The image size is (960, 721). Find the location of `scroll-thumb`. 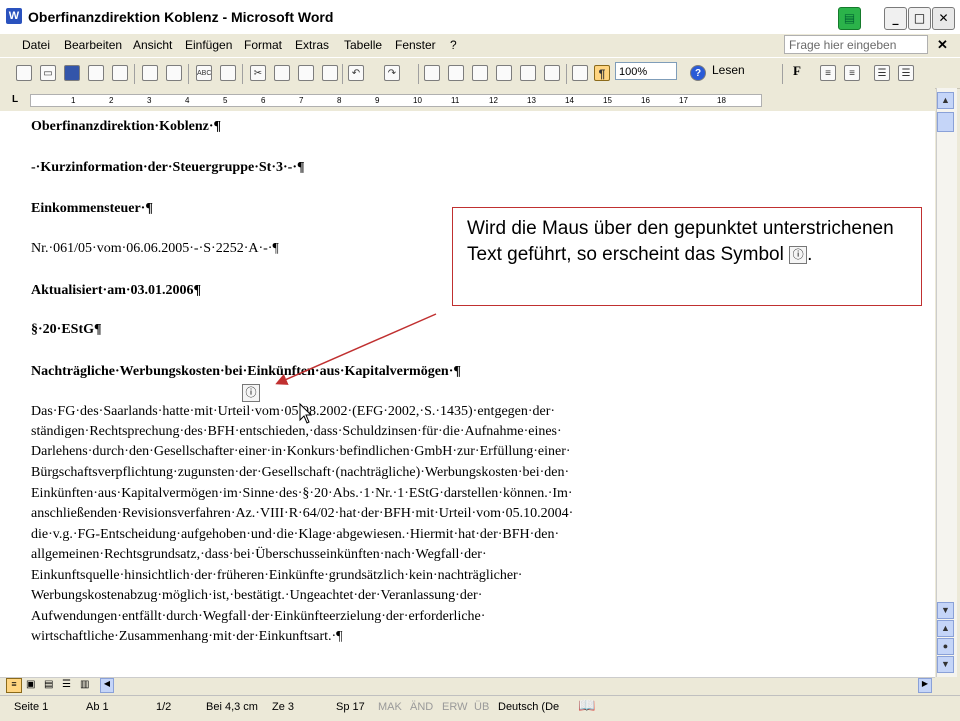

scroll-thumb is located at coordinates (945, 122).